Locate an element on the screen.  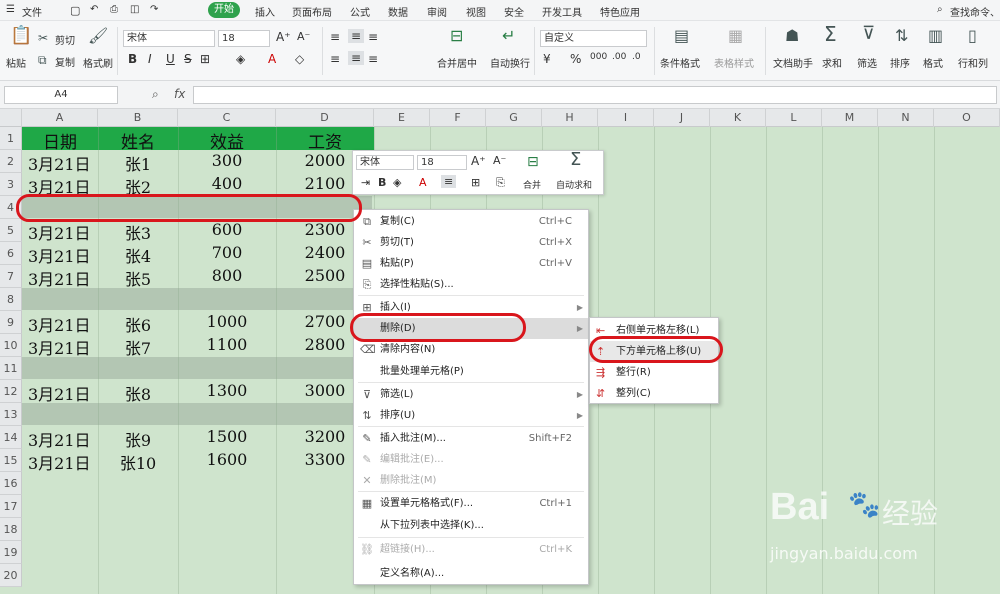
header-cell-c: 效益 is located at coordinates (227, 140).